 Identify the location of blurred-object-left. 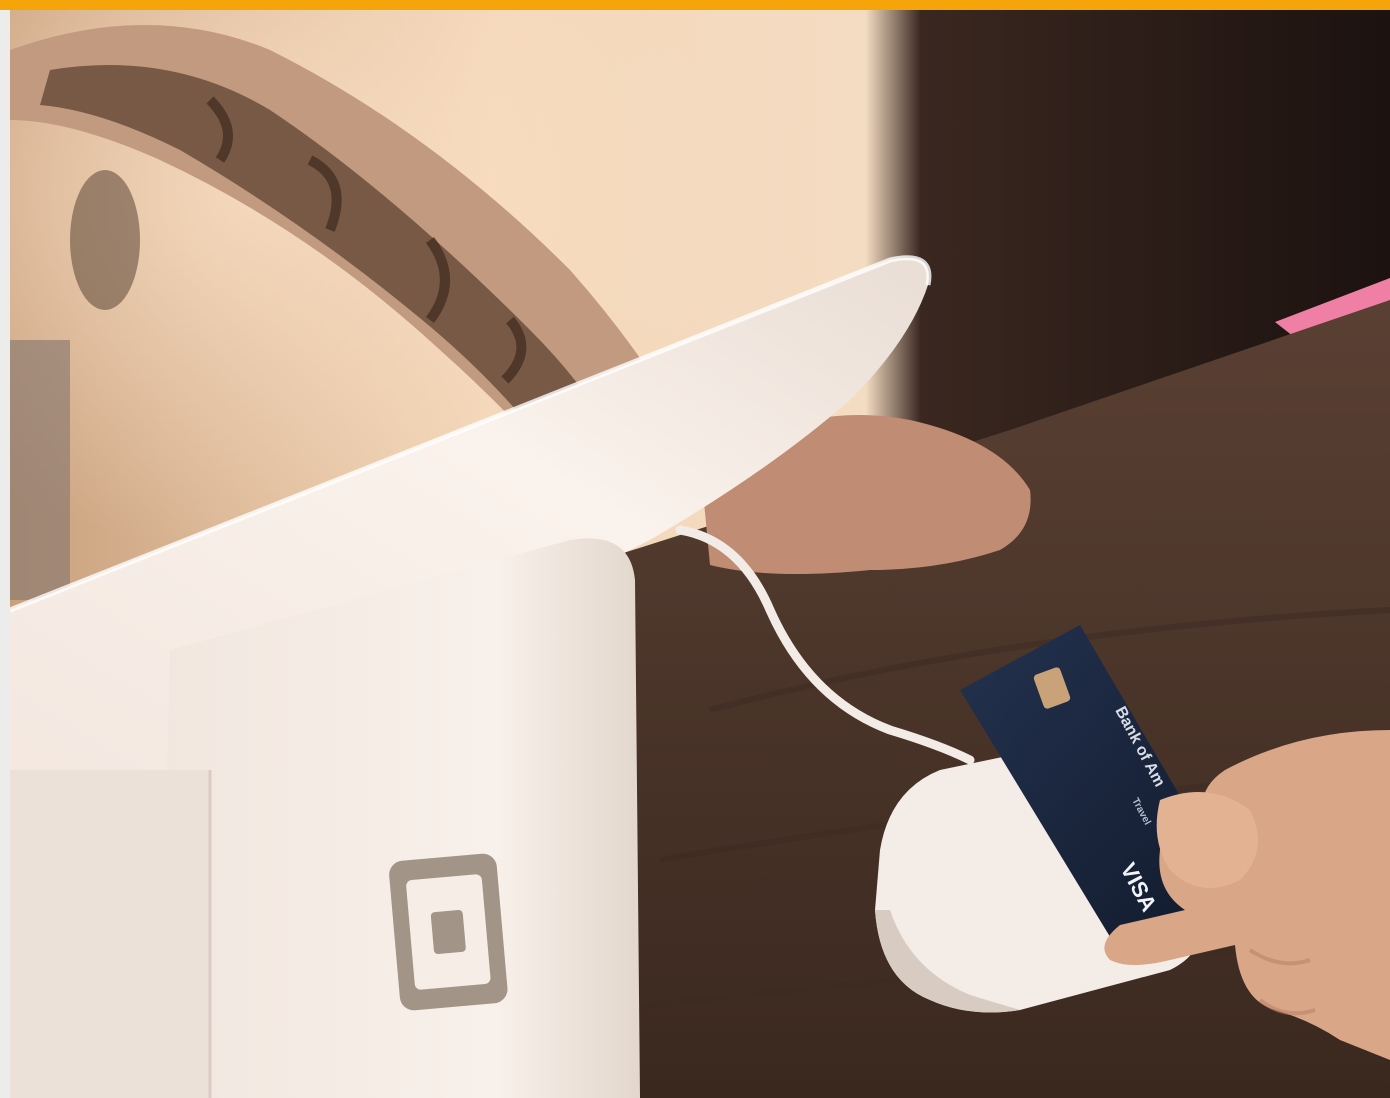
(105, 240).